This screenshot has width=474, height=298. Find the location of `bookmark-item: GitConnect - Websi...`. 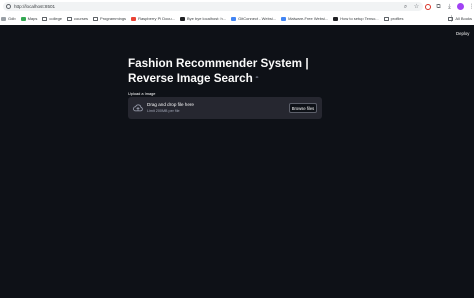

bookmark-item: GitConnect - Websi... is located at coordinates (253, 18).